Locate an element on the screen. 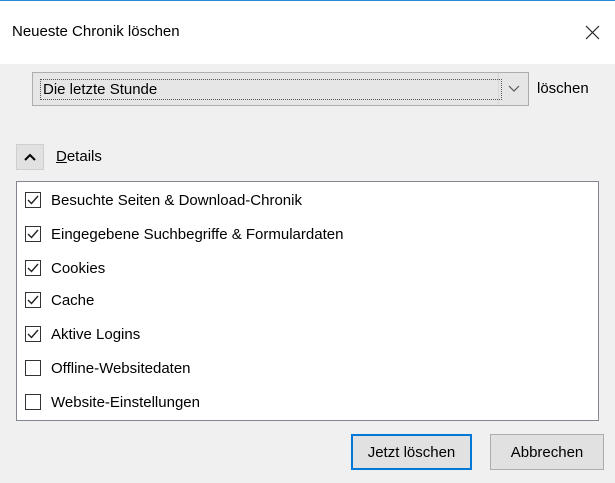 Image resolution: width=615 pixels, height=483 pixels. list-item-label: Offline-Websitedaten is located at coordinates (121, 368).